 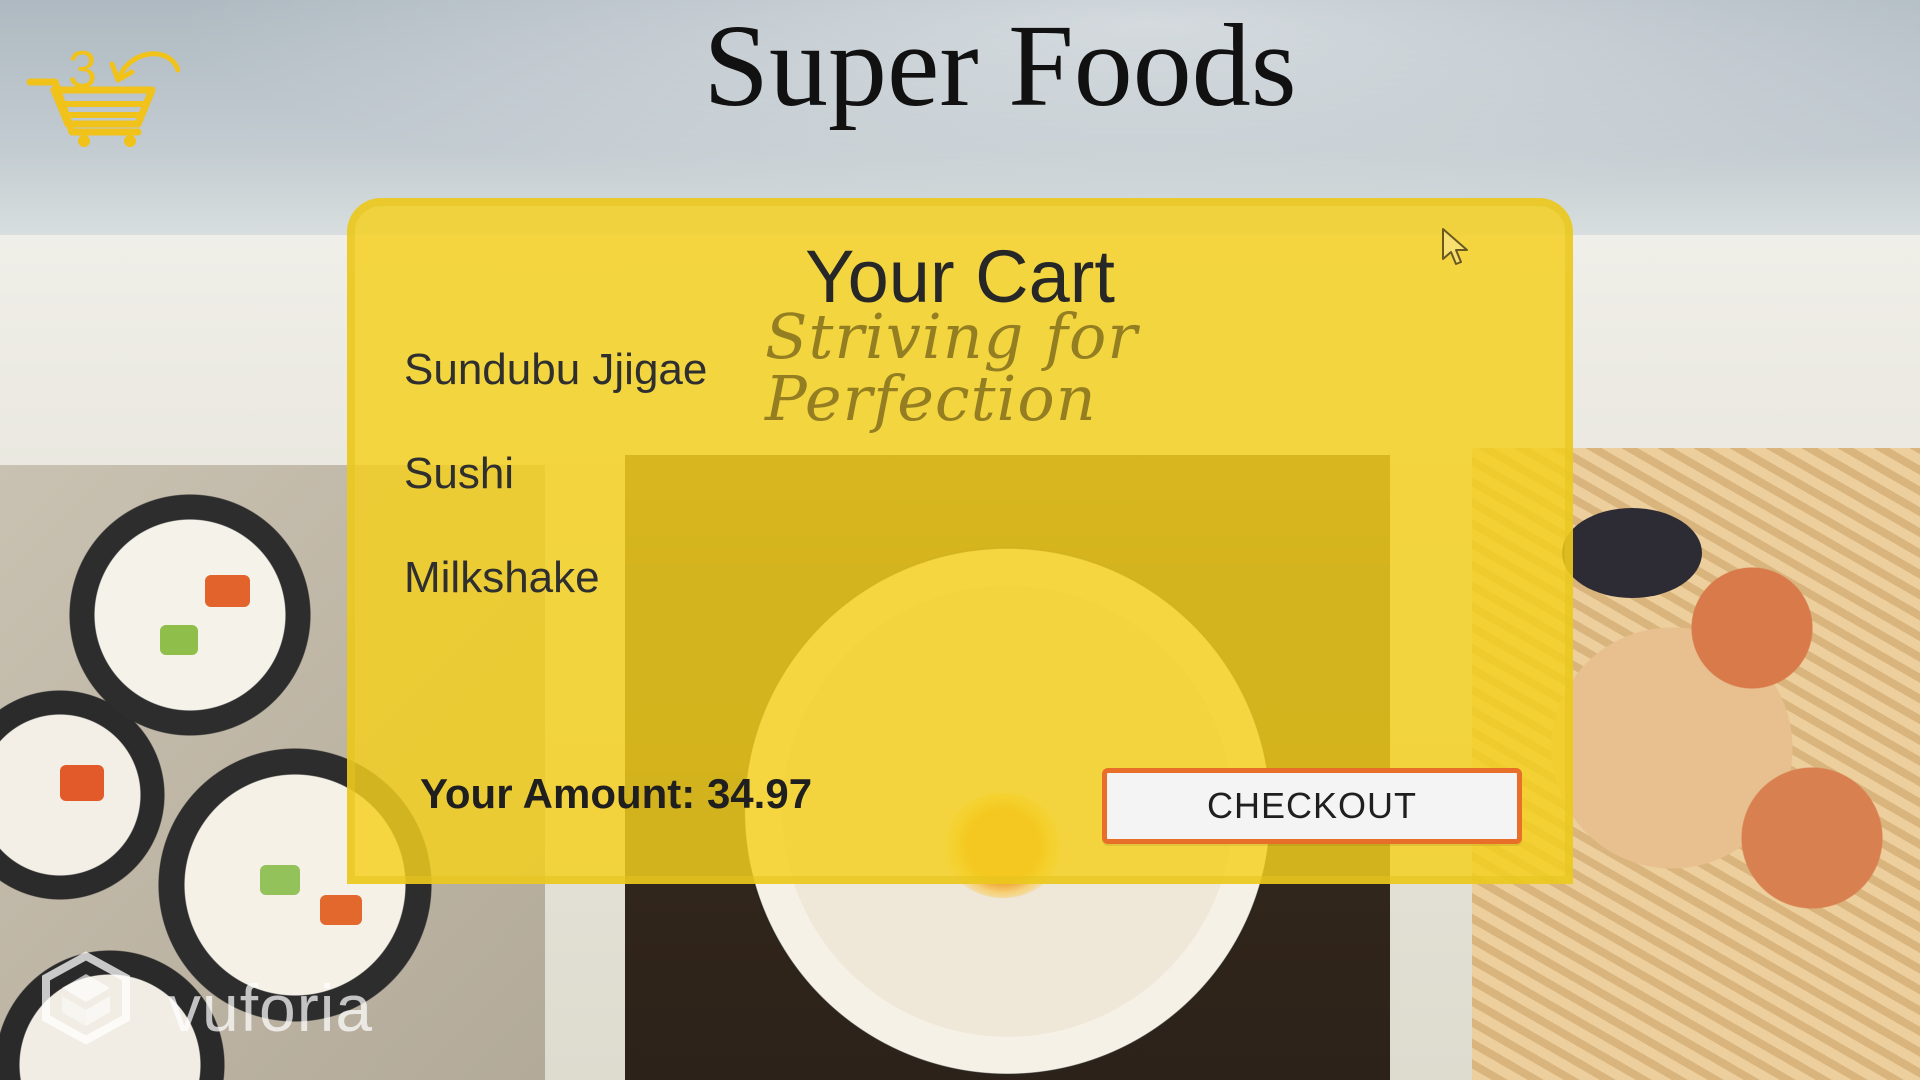 What do you see at coordinates (271, 1008) in the screenshot?
I see `vuforia-watermark: vuforia` at bounding box center [271, 1008].